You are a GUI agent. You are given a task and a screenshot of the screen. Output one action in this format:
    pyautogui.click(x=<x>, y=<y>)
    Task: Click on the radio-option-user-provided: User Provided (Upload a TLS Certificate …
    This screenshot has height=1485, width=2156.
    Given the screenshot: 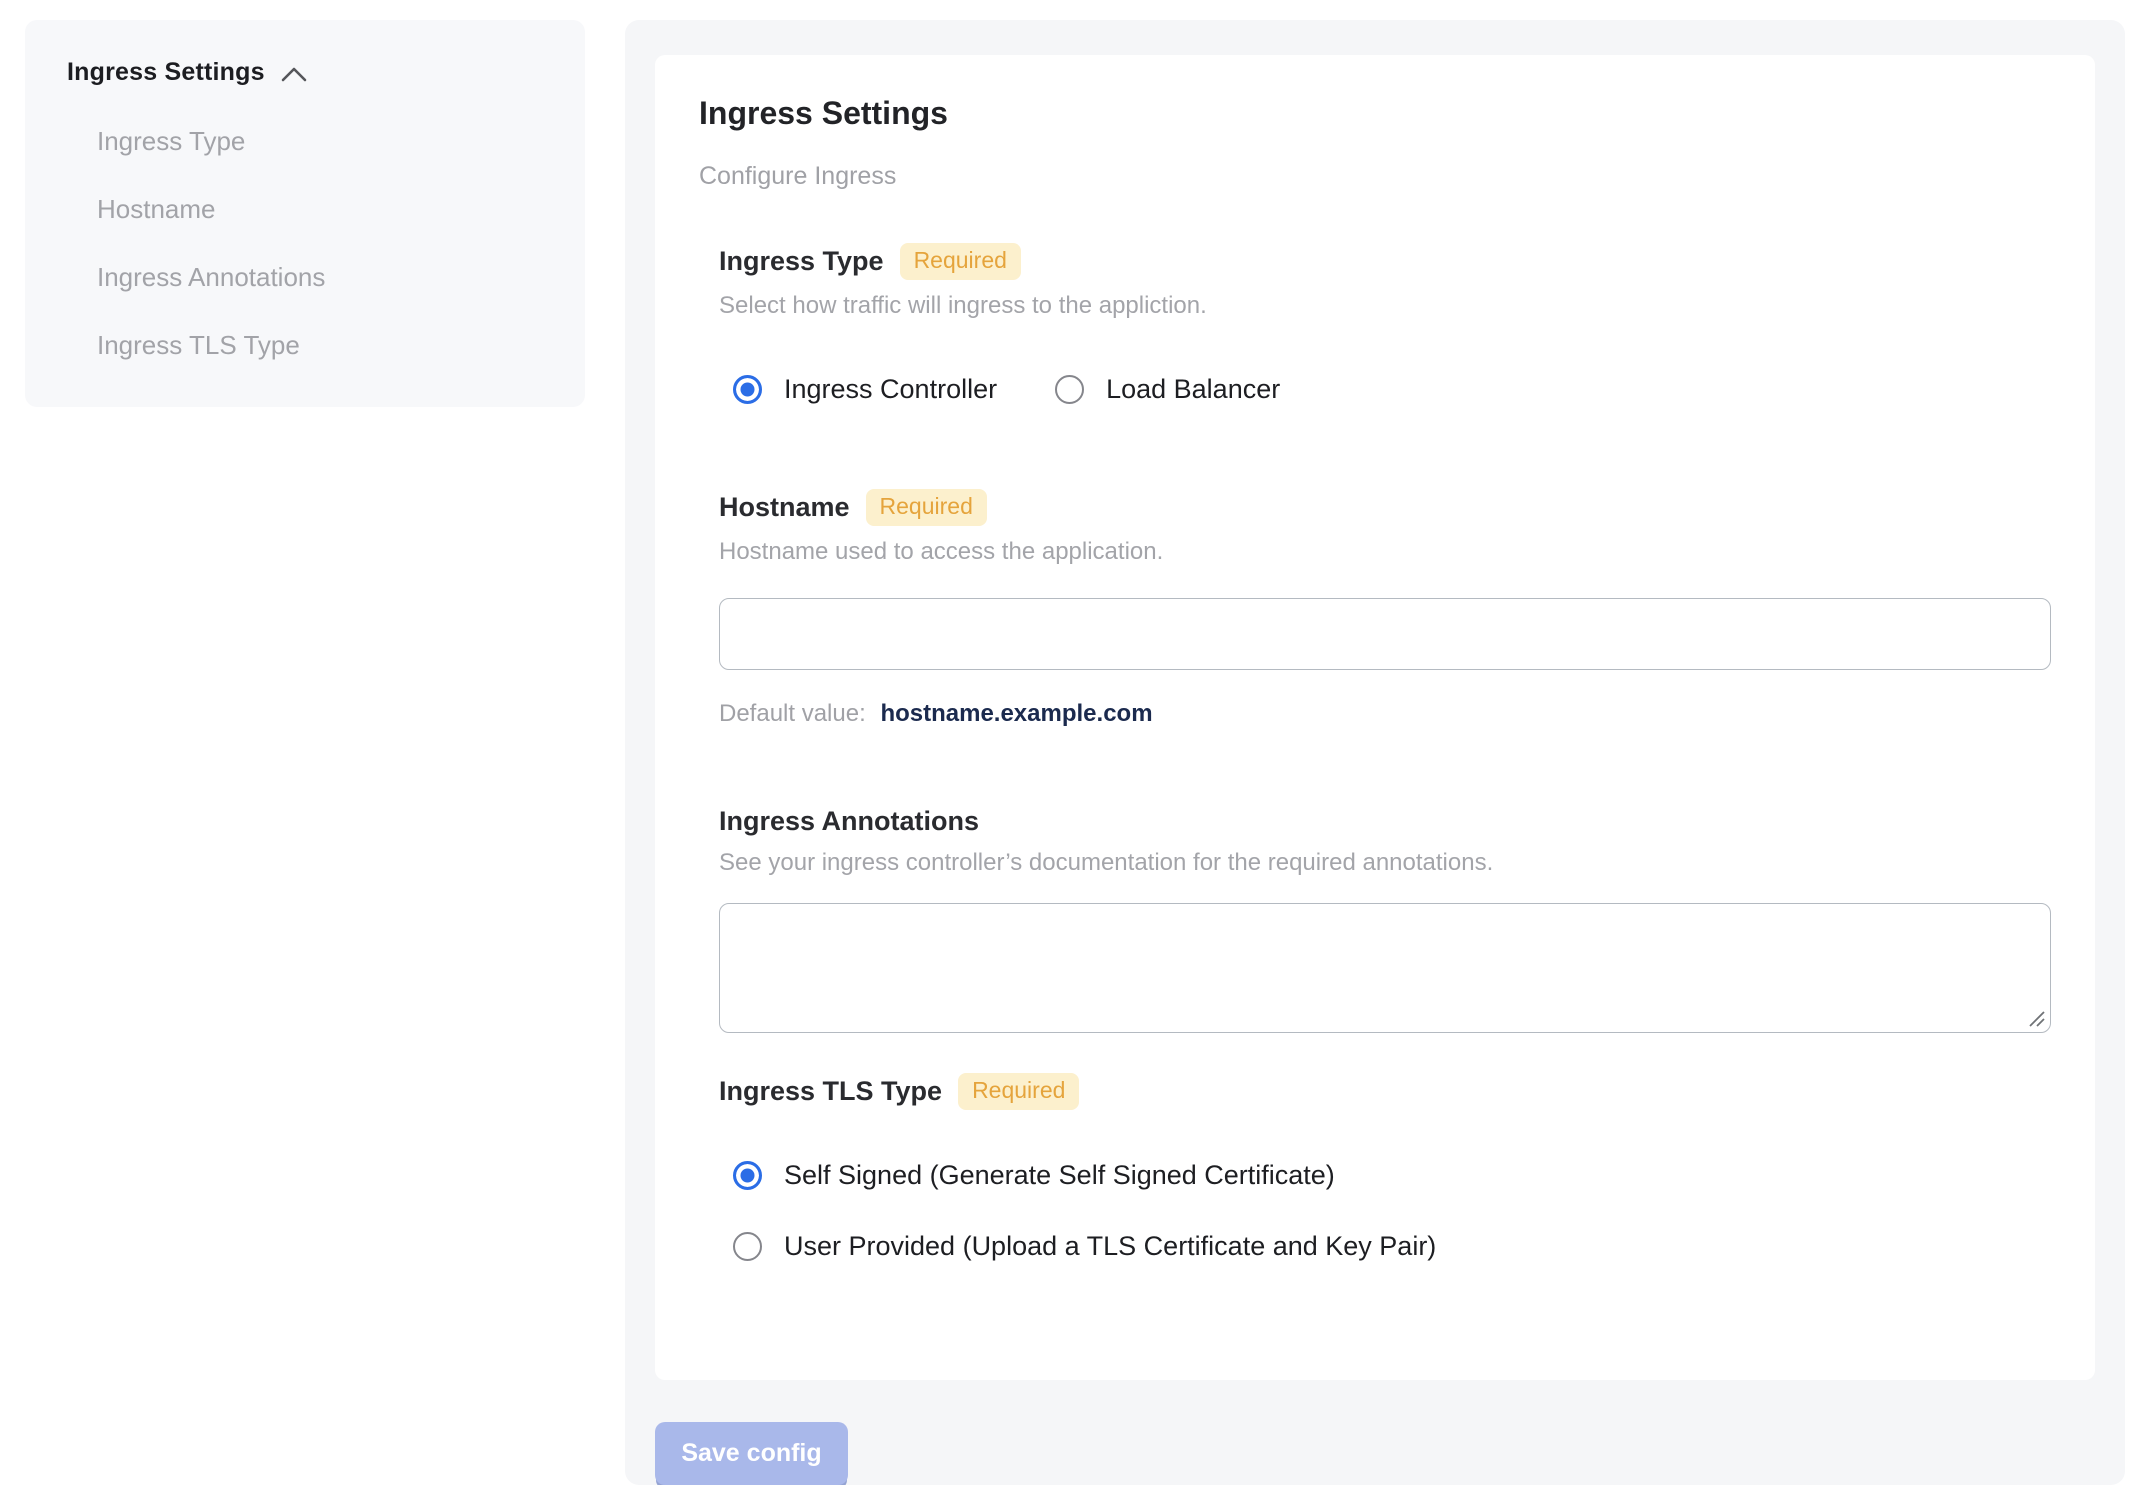 What is the action you would take?
    pyautogui.click(x=1392, y=1246)
    